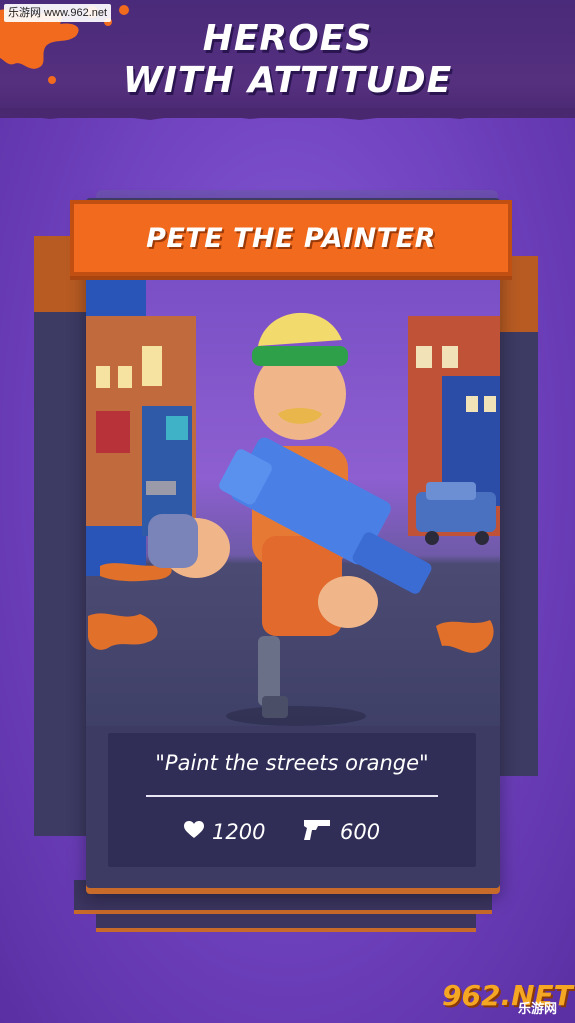 This screenshot has height=1023, width=575. What do you see at coordinates (360, 832) in the screenshot?
I see `damage-value: 600` at bounding box center [360, 832].